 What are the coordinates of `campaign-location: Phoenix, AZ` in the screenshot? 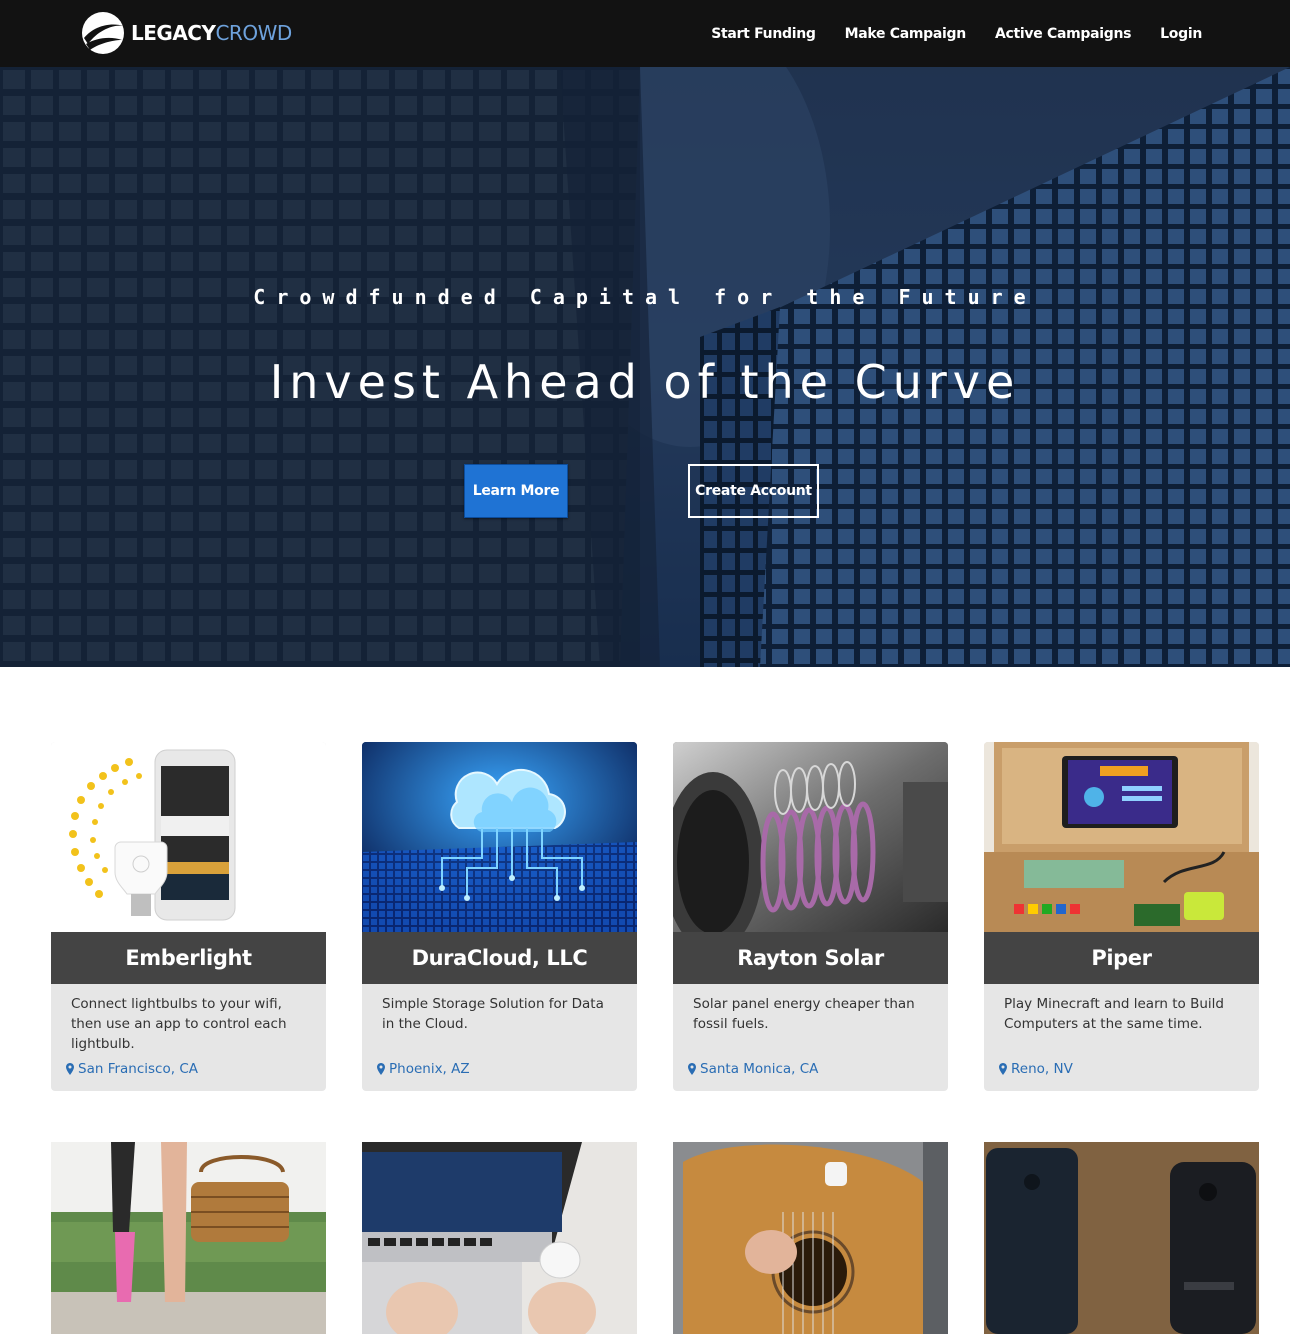 It's located at (423, 1069).